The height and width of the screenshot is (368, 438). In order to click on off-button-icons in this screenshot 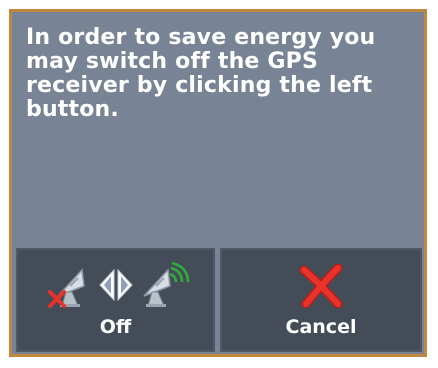, I will do `click(115, 285)`.